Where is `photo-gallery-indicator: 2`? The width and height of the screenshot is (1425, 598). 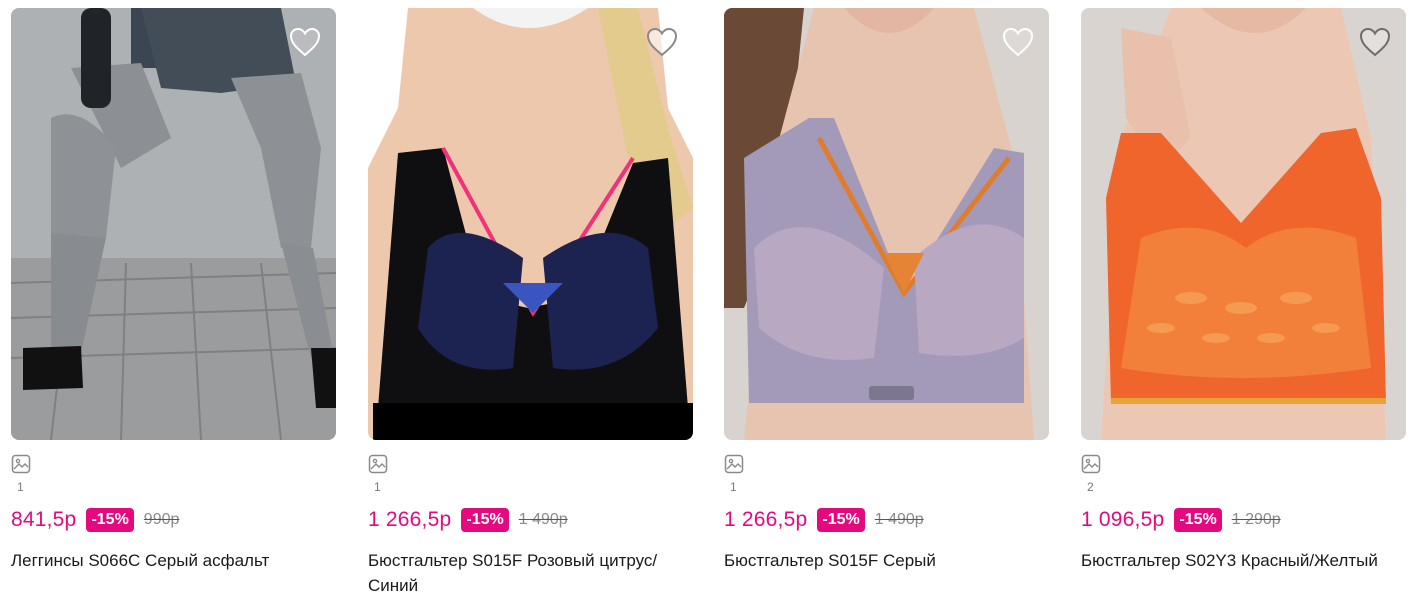
photo-gallery-indicator: 2 is located at coordinates (1096, 474).